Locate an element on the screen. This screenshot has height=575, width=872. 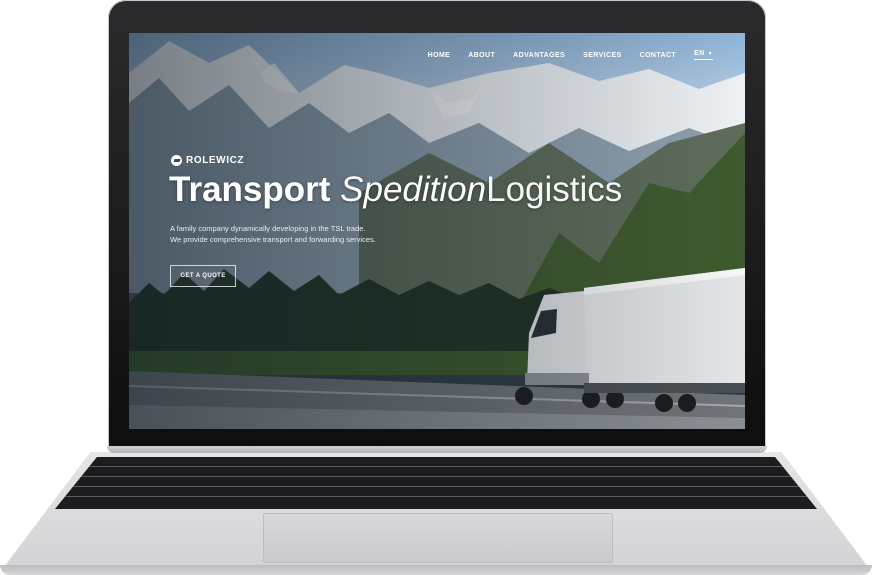
headline-transport: Transport is located at coordinates (250, 189).